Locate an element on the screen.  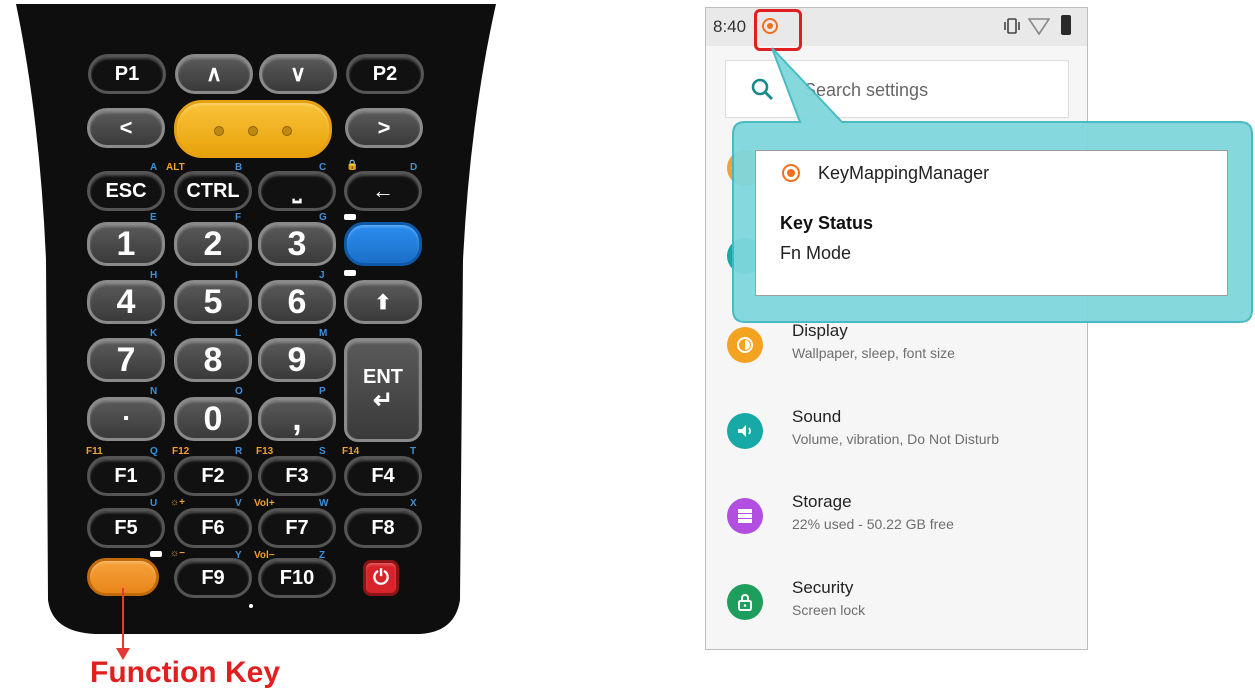
key-6: 6 is located at coordinates (297, 302).